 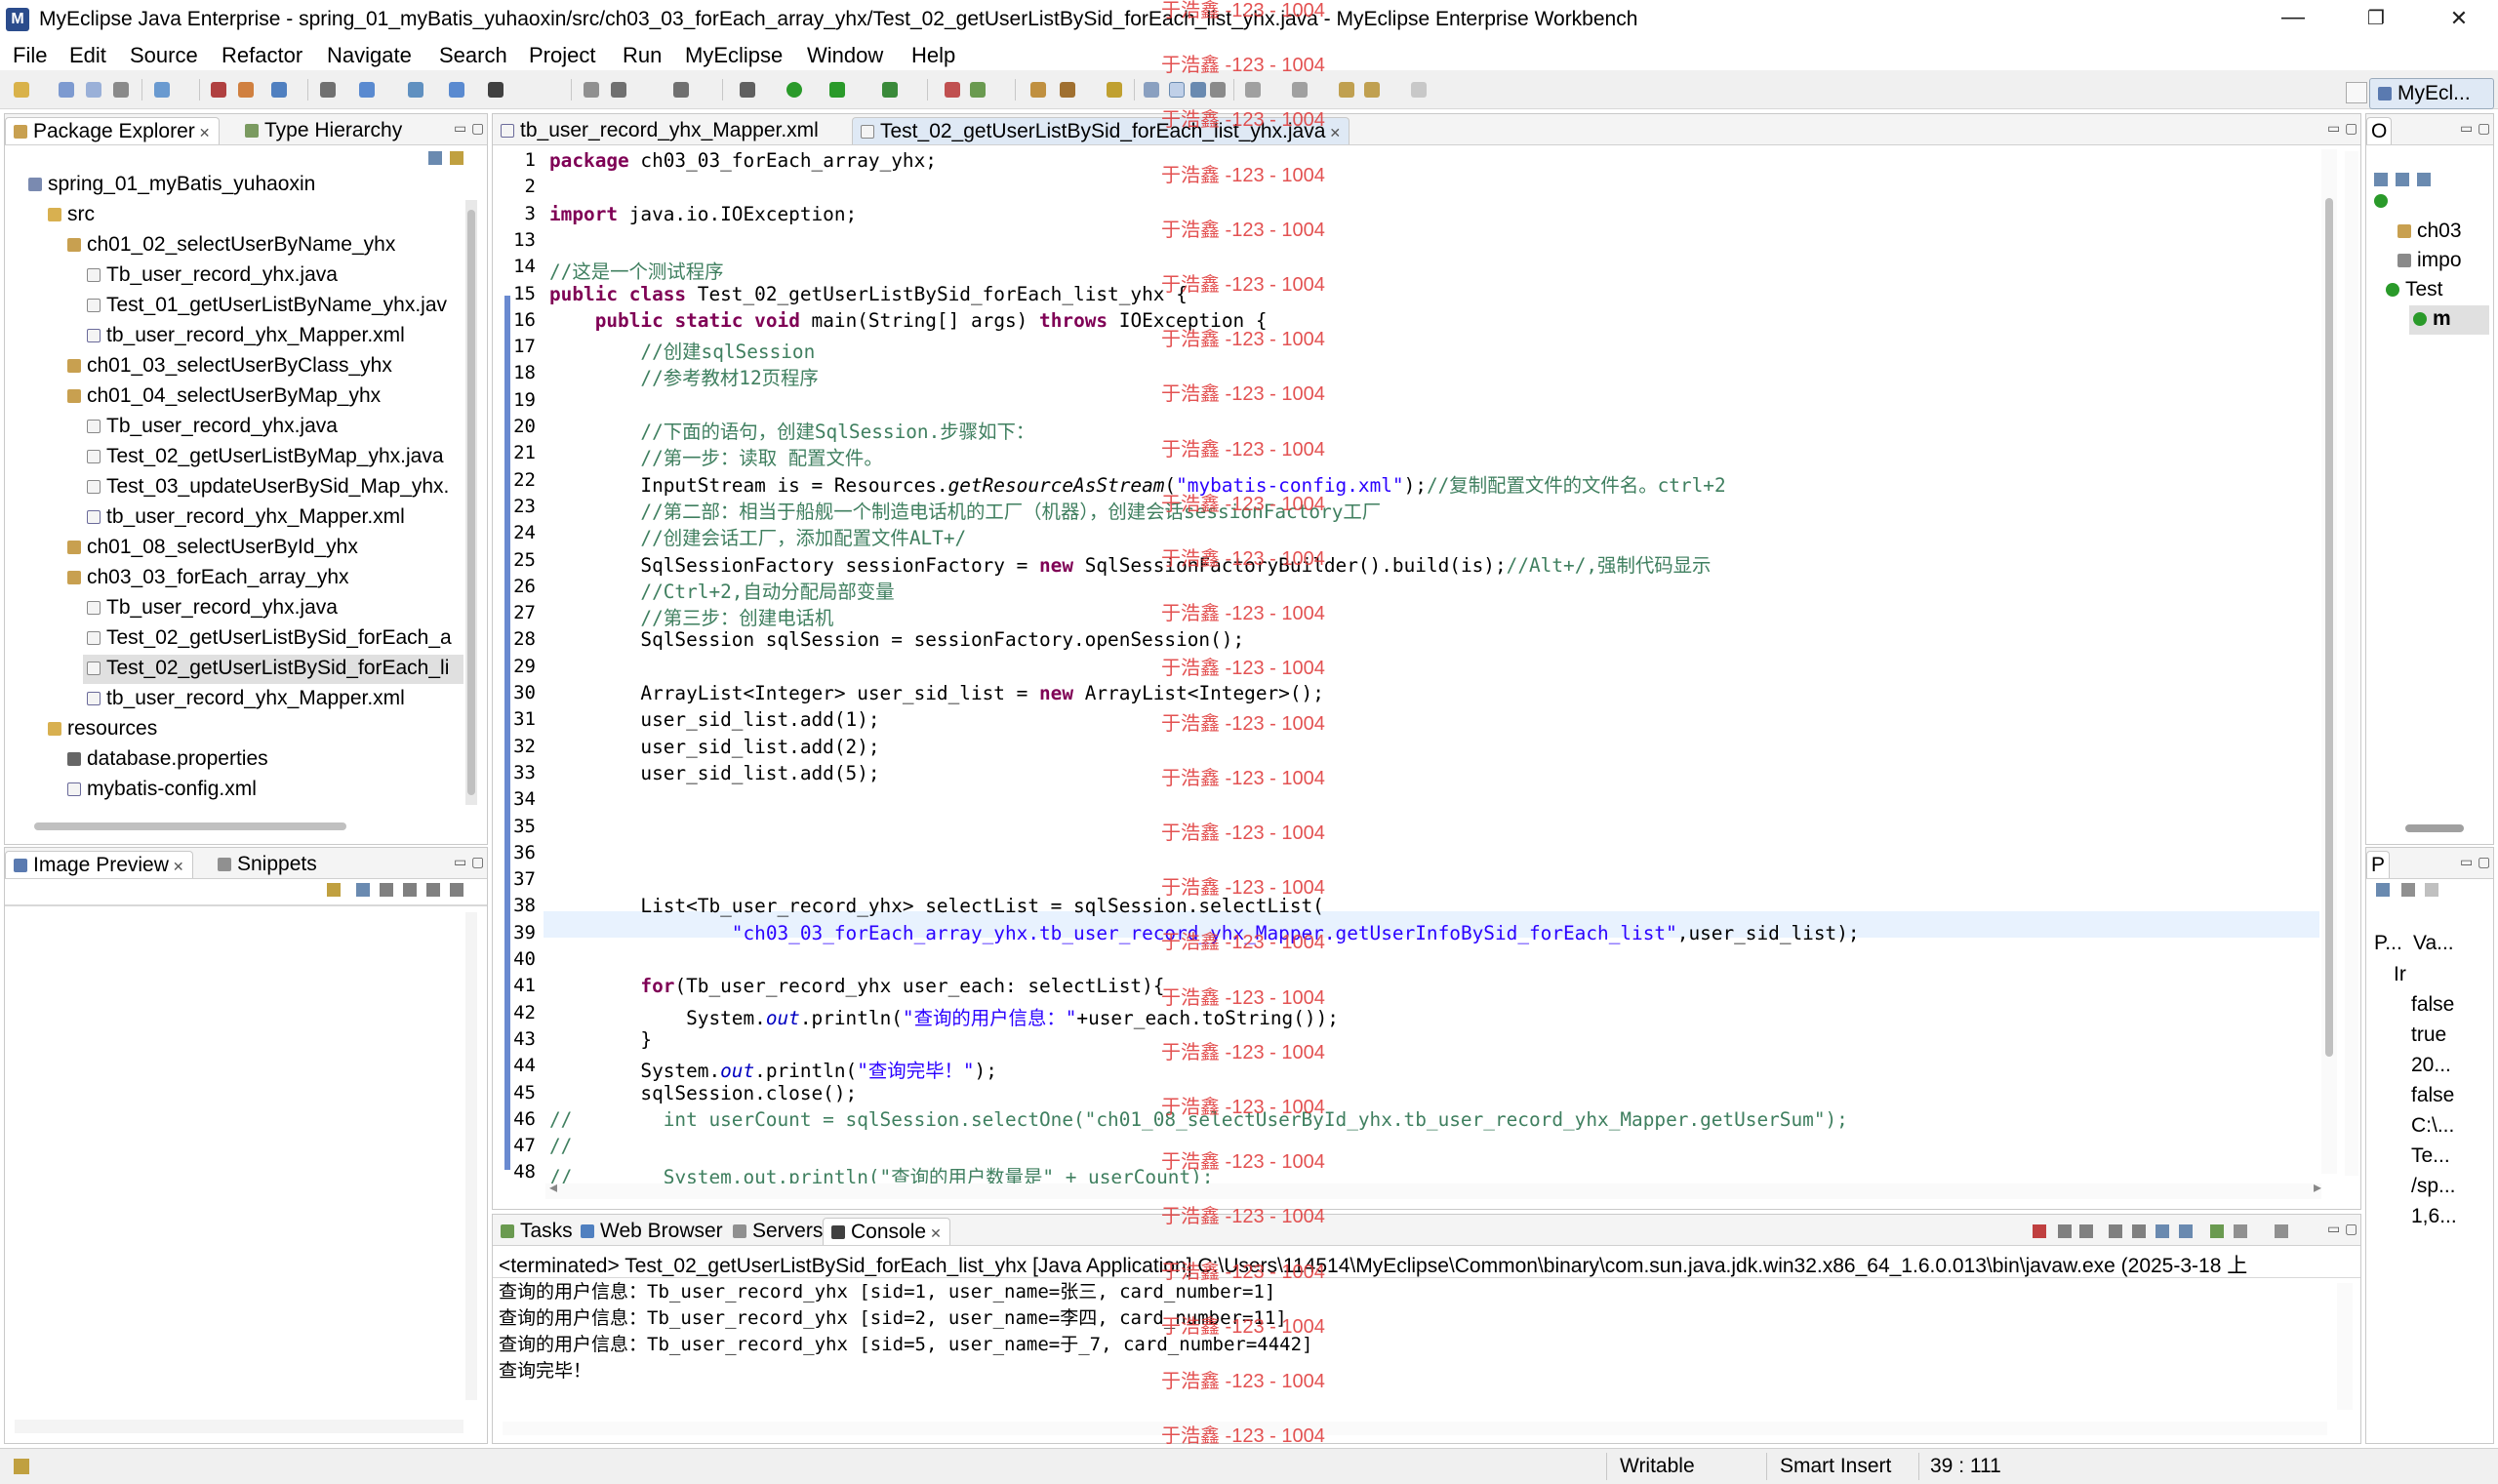 I want to click on tree-item-file: Test_02_getUserListByMap_yhx.java, so click(x=265, y=456).